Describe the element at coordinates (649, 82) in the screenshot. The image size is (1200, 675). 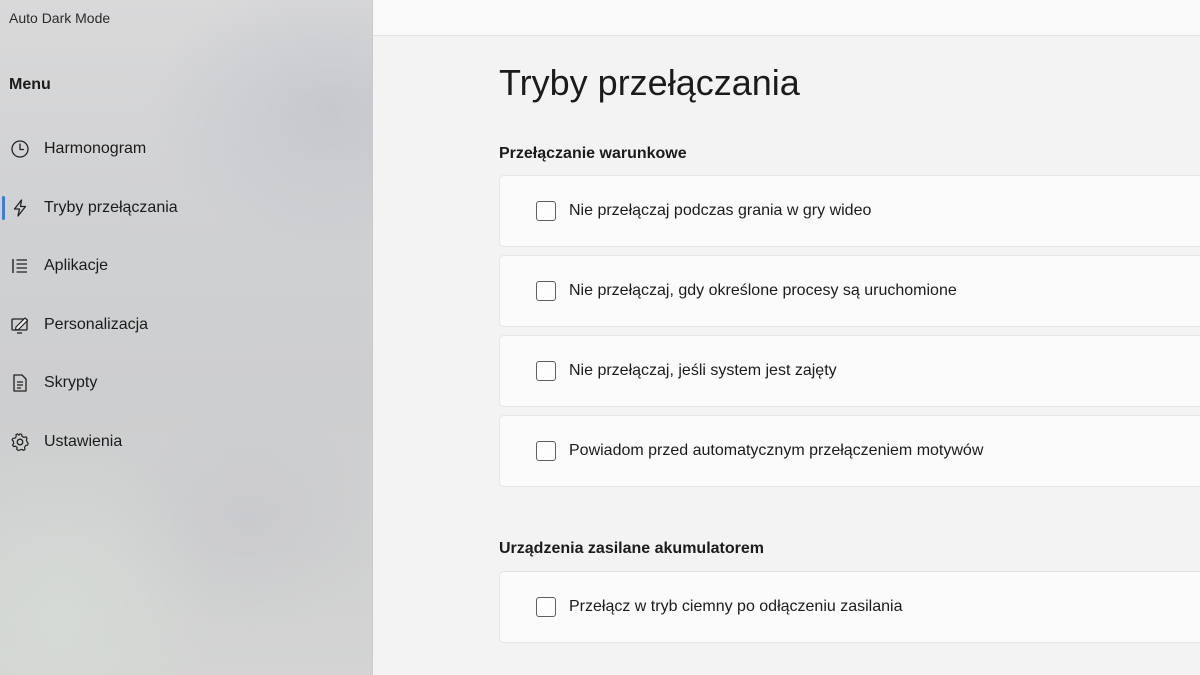
I see `page-title: Tryby przełączania` at that location.